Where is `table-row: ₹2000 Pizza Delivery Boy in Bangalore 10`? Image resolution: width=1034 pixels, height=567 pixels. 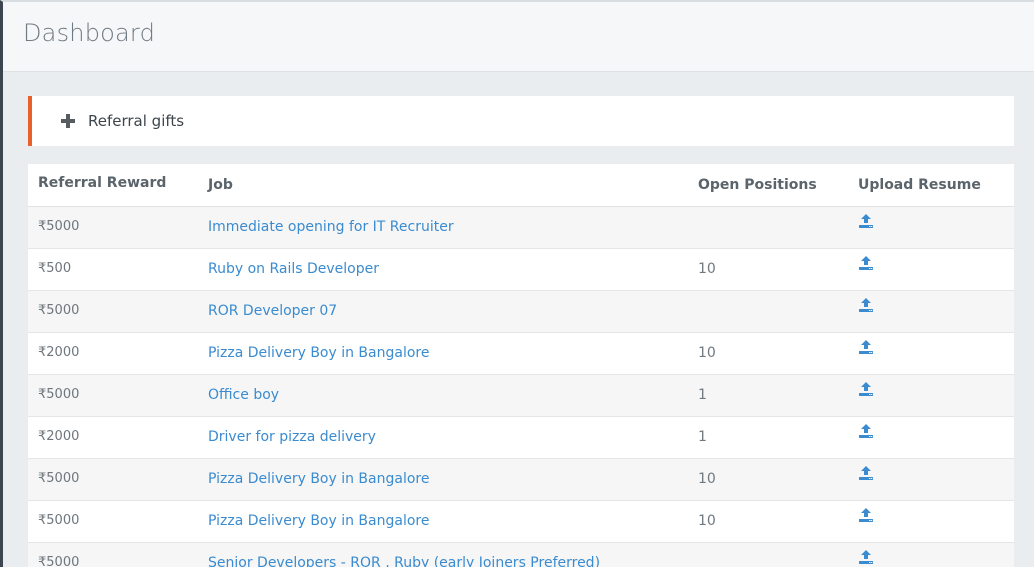 table-row: ₹2000 Pizza Delivery Boy in Bangalore 10 is located at coordinates (521, 353).